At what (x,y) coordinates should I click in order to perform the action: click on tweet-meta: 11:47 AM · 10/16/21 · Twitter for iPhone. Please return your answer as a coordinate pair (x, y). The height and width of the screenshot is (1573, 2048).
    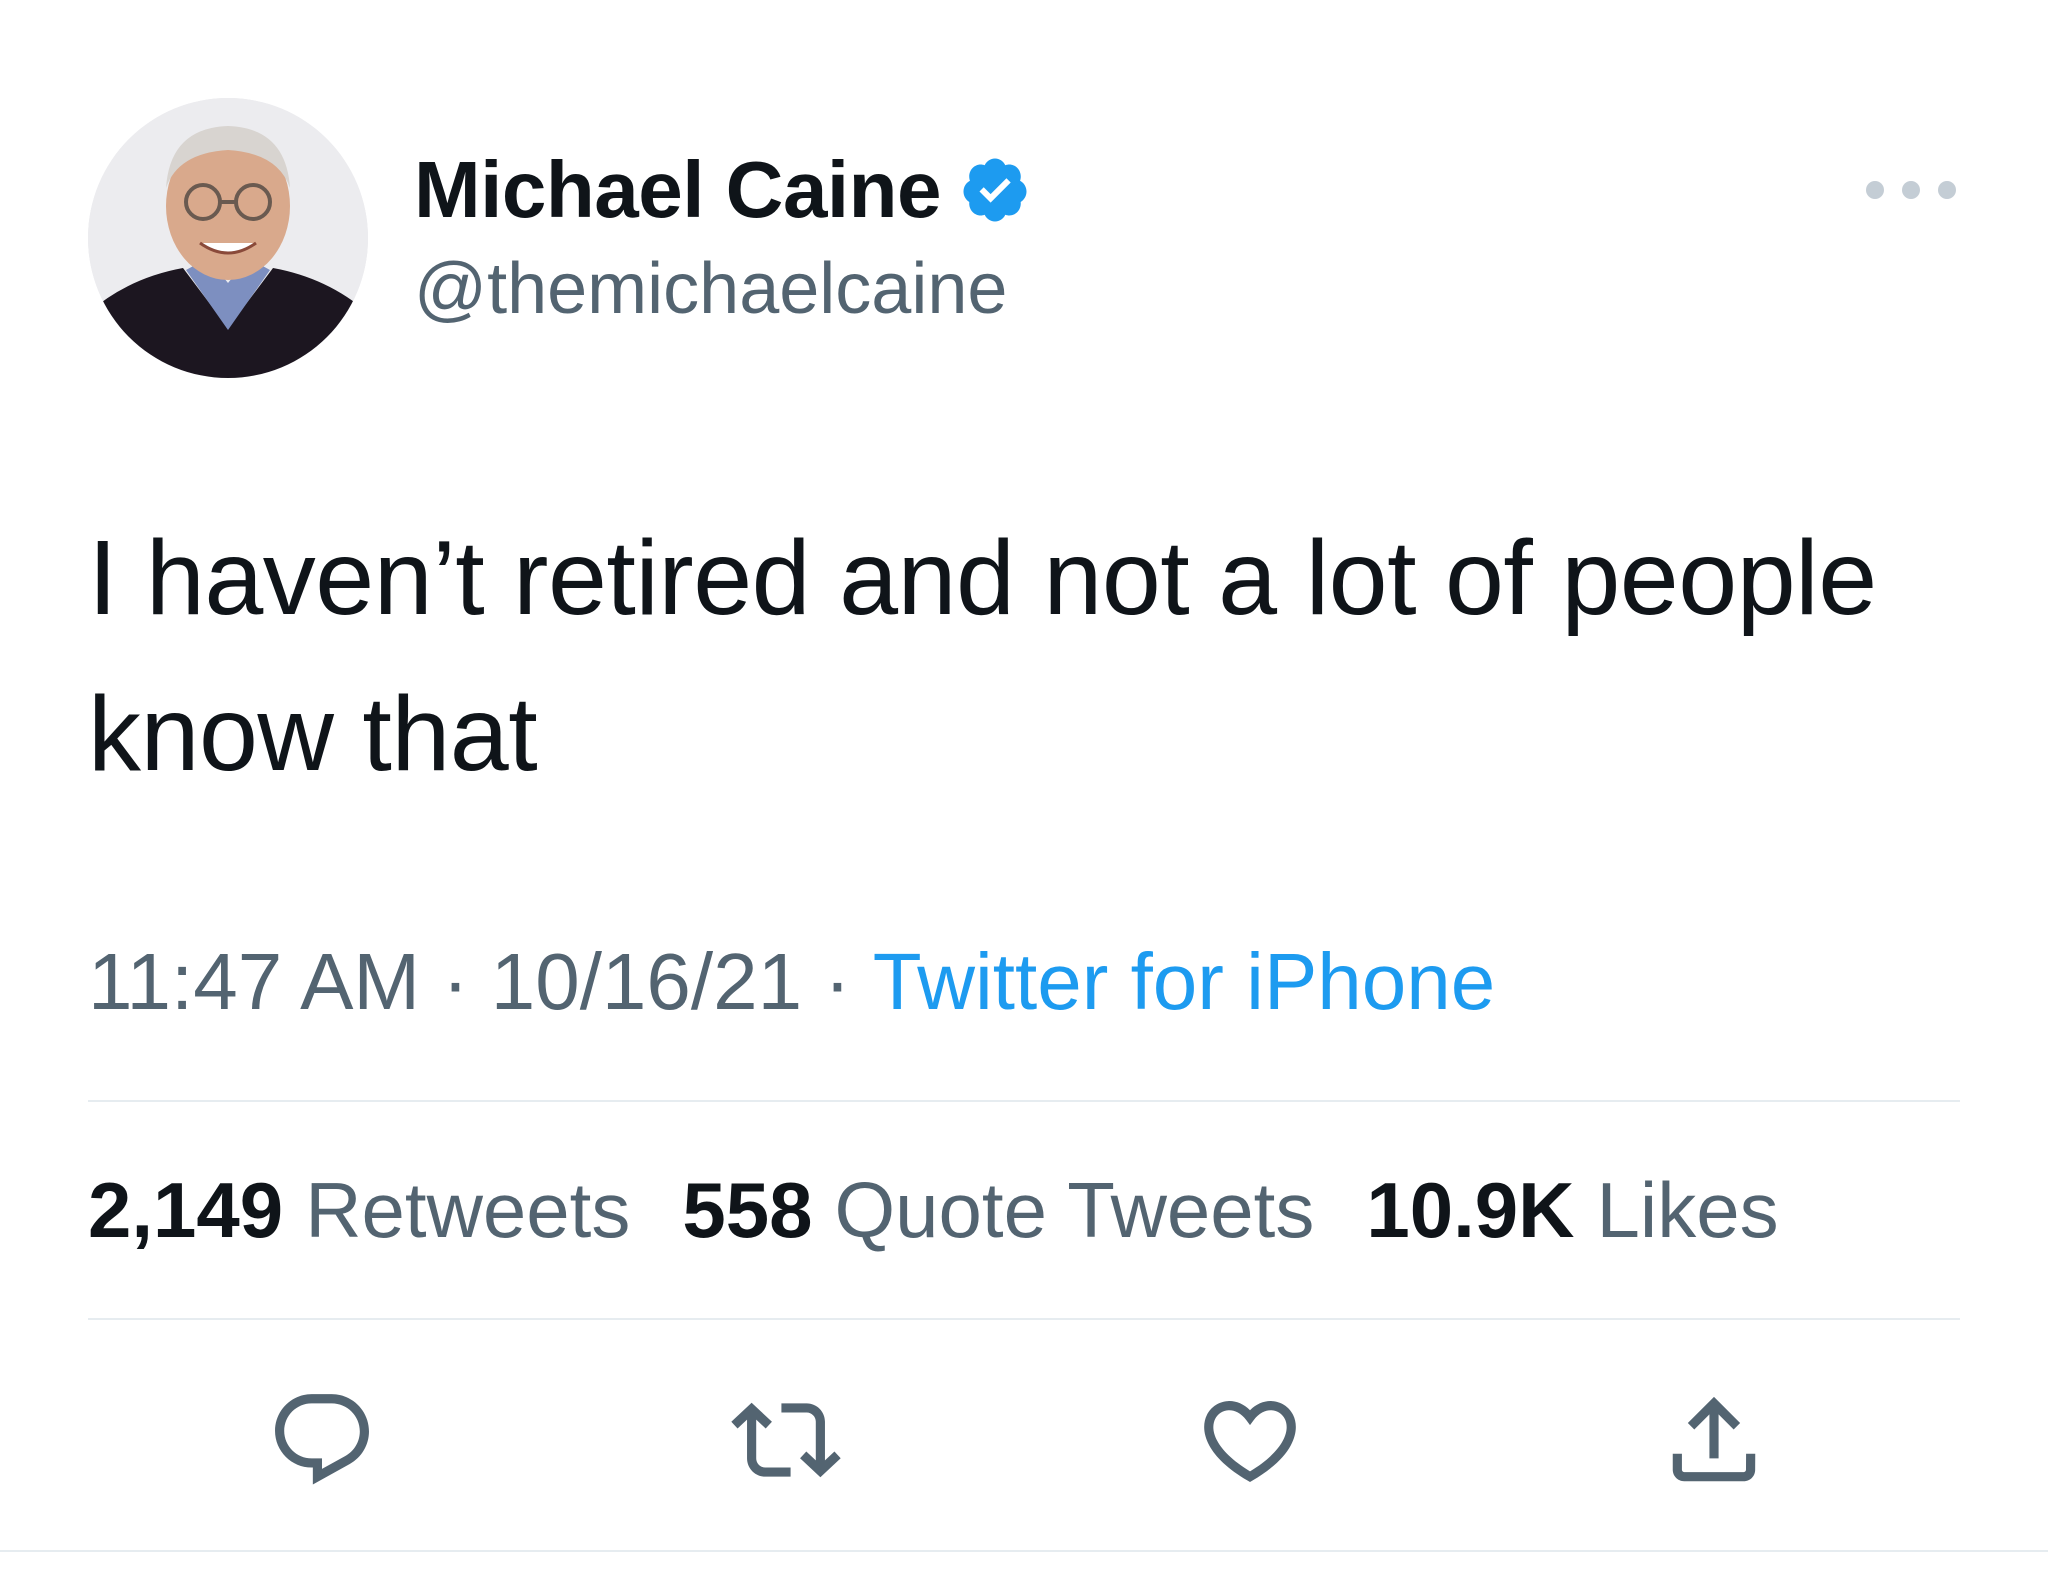
    Looking at the image, I should click on (791, 982).